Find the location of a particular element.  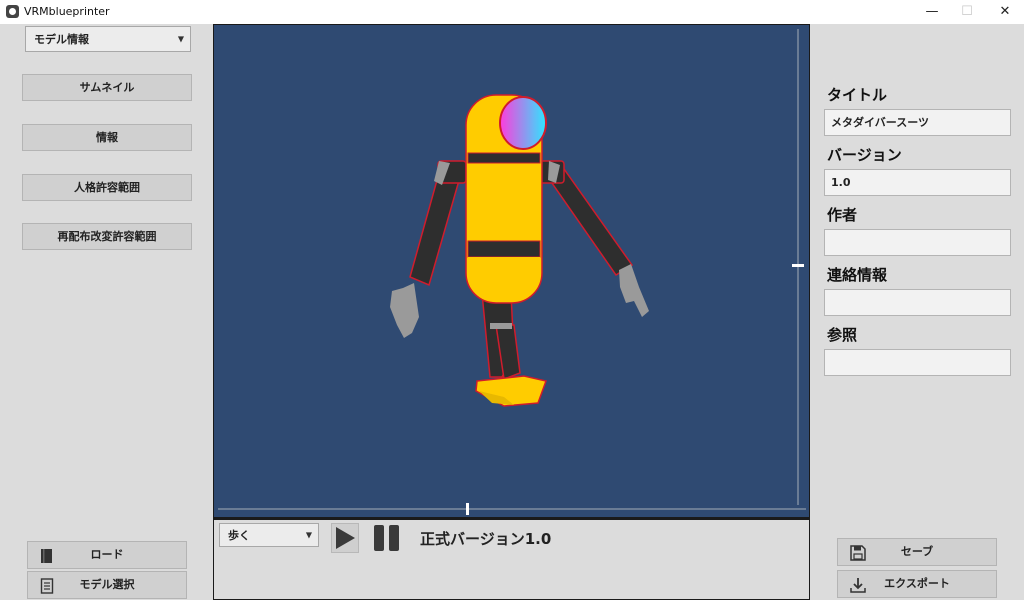

app-logo-icon is located at coordinates (12, 11).